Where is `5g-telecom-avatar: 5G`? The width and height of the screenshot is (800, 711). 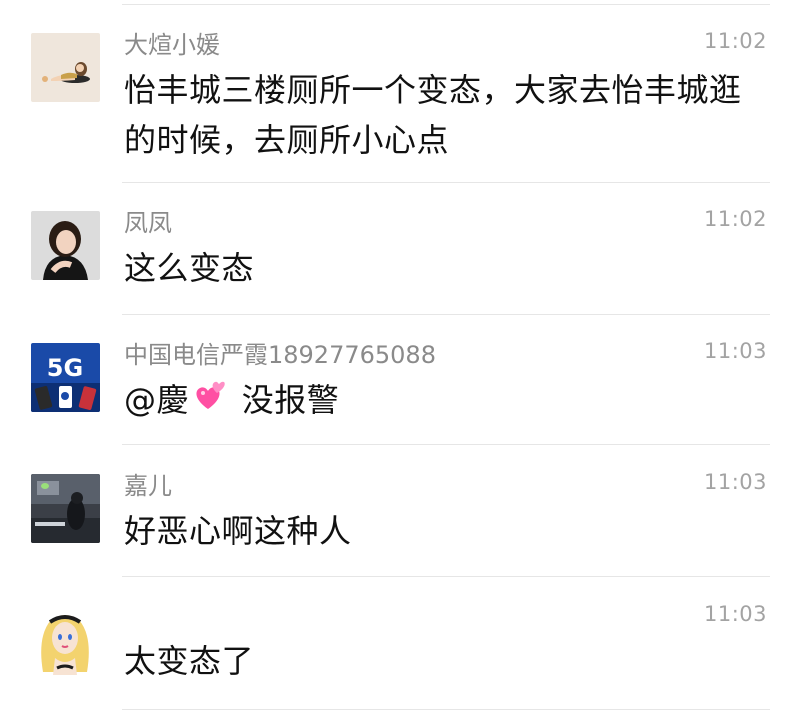
5g-telecom-avatar: 5G is located at coordinates (65, 377).